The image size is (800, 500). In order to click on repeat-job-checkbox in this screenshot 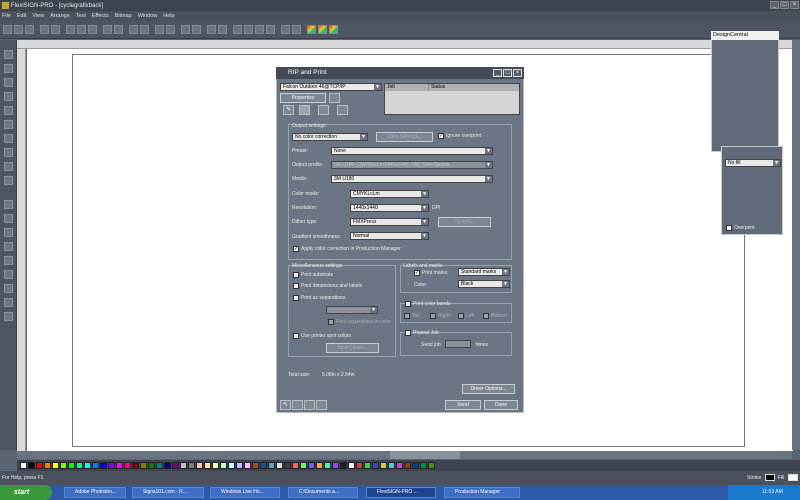, I will do `click(408, 333)`.